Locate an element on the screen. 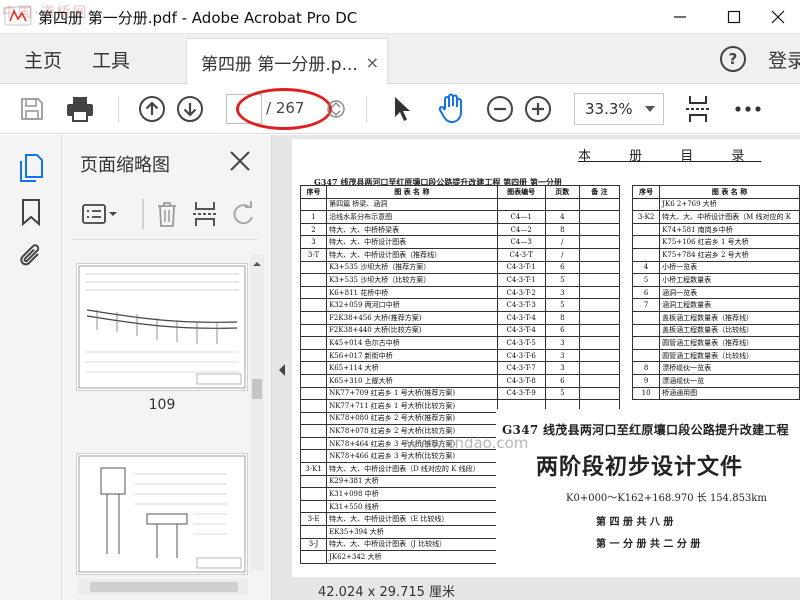 This screenshot has width=800, height=600. page-thumbnails-button is located at coordinates (31, 168).